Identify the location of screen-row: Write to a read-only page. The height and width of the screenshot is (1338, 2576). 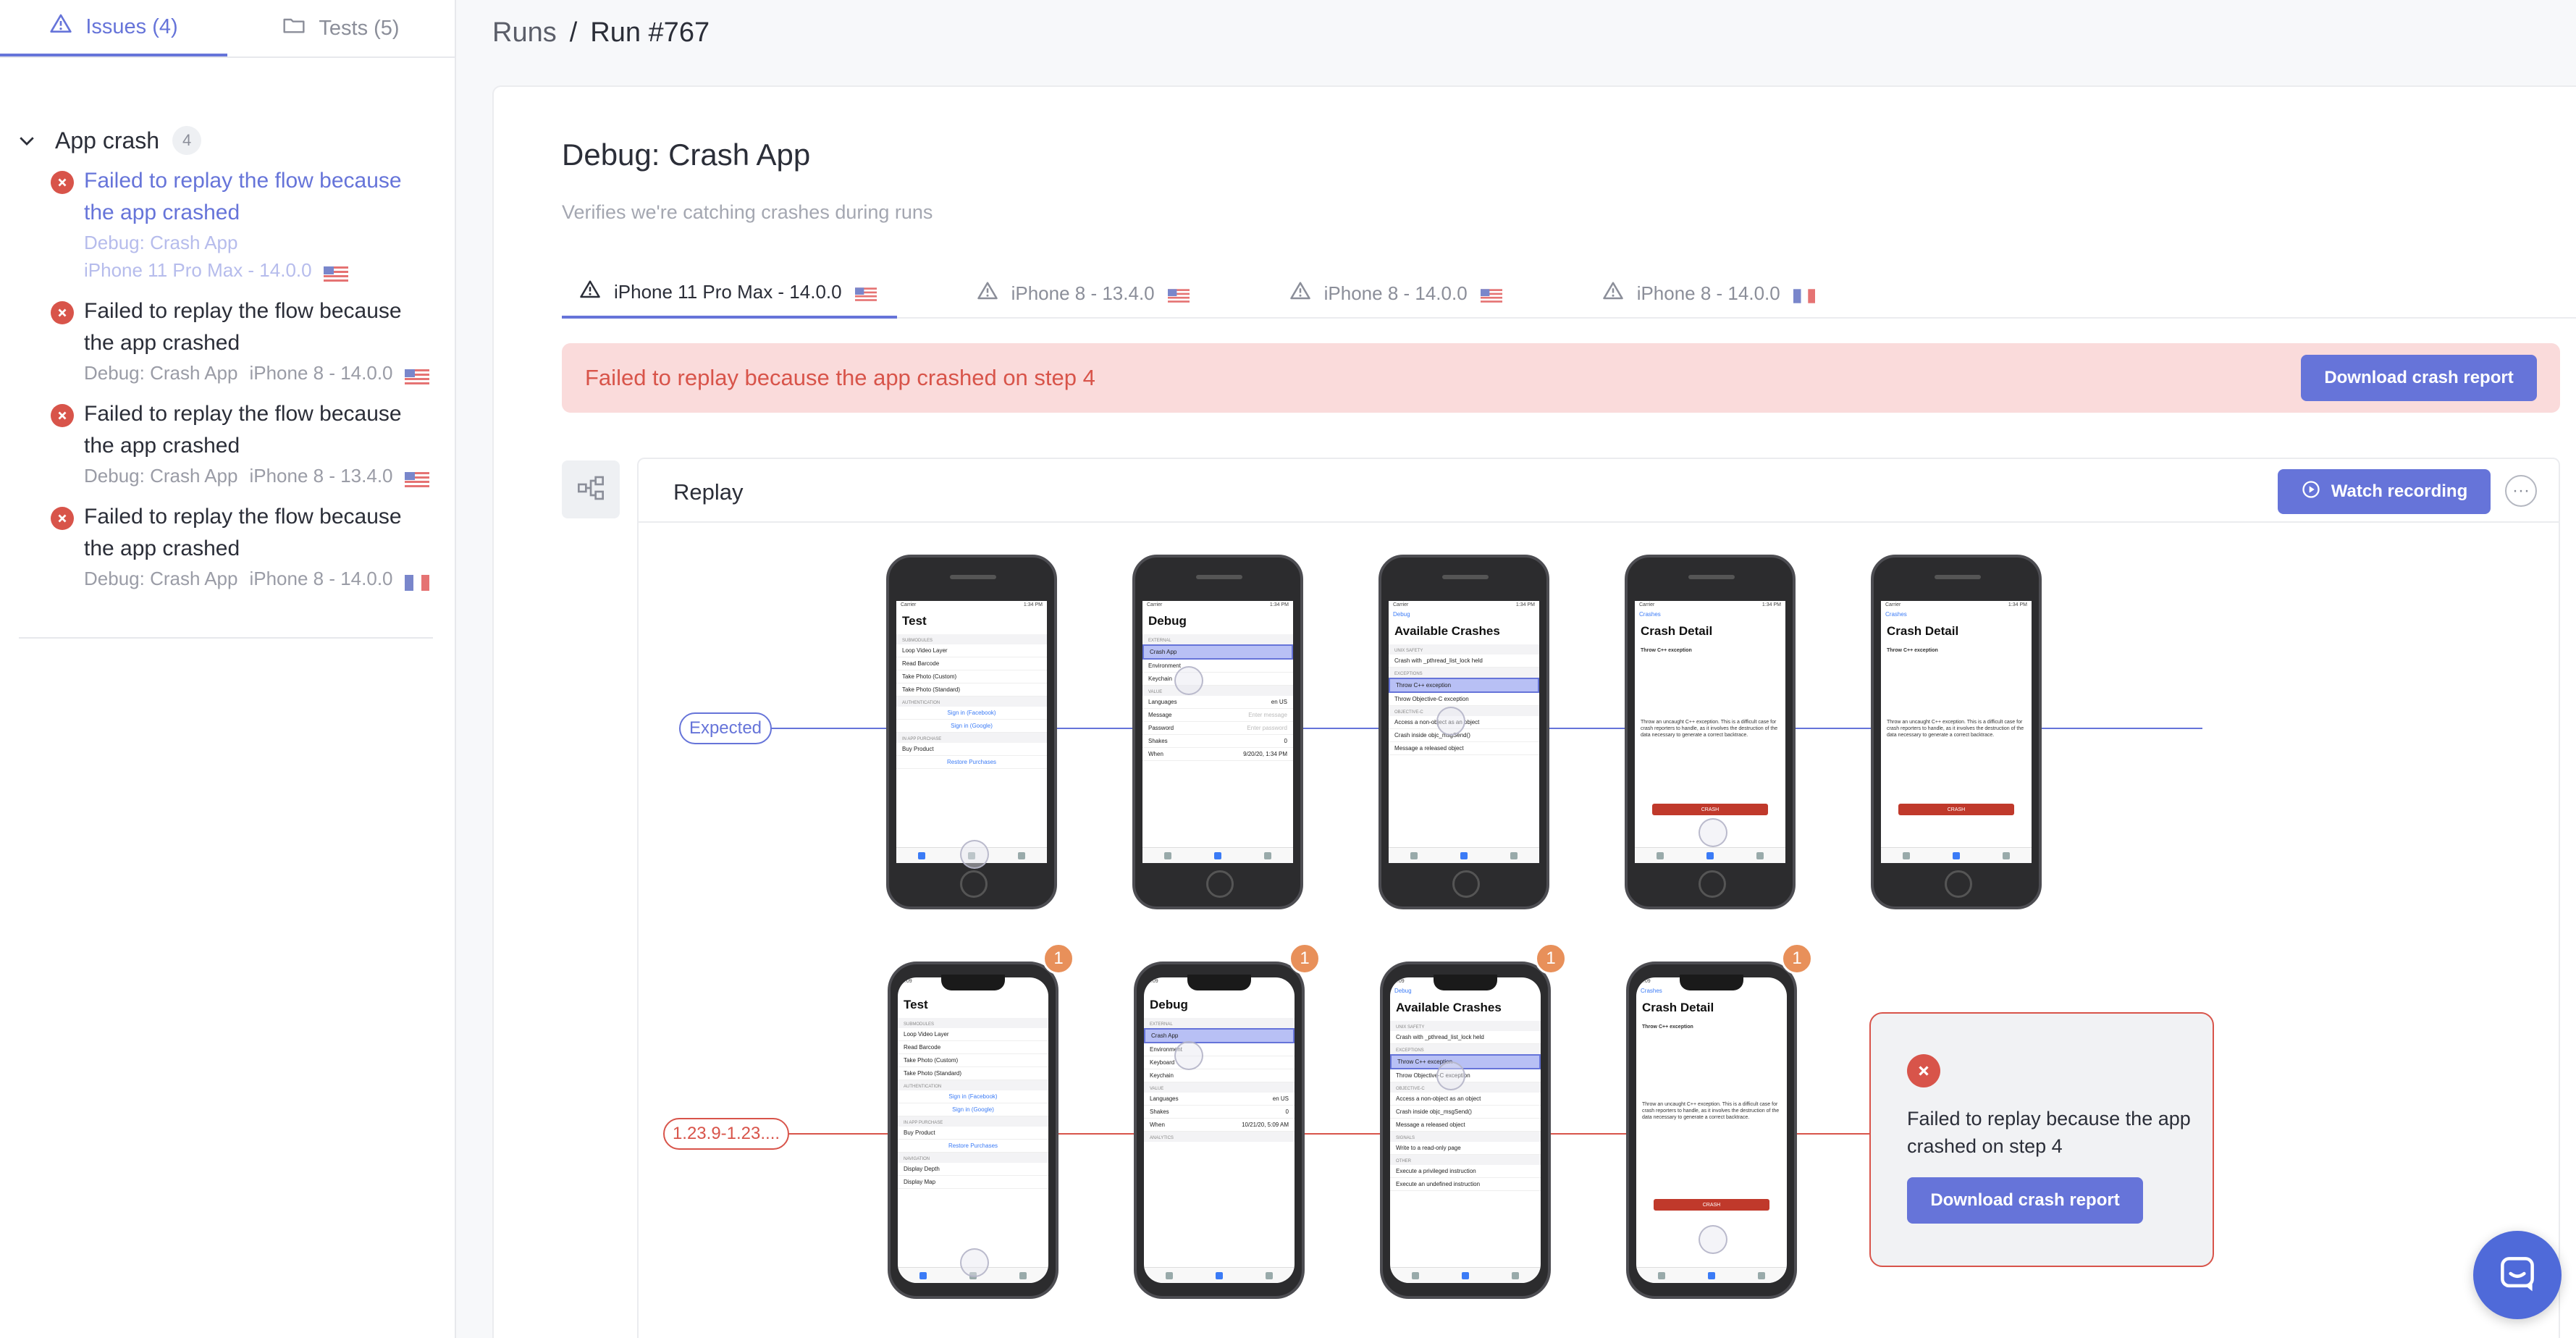
(1465, 1148).